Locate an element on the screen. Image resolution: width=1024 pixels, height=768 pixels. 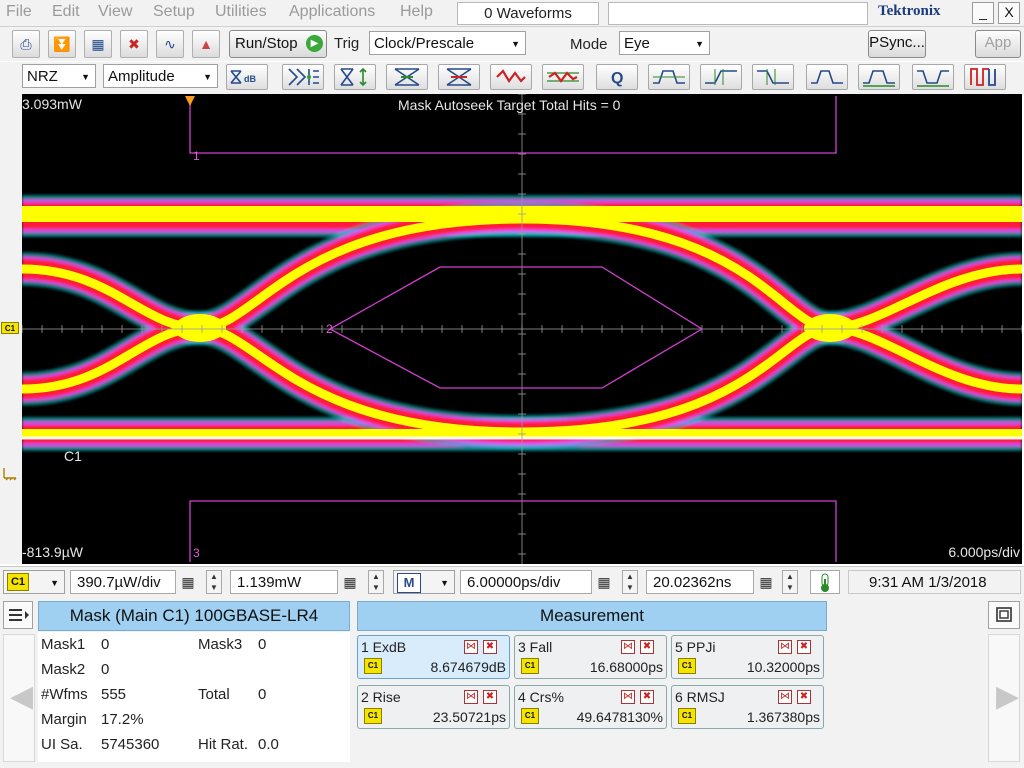
noise-button is located at coordinates (563, 77).